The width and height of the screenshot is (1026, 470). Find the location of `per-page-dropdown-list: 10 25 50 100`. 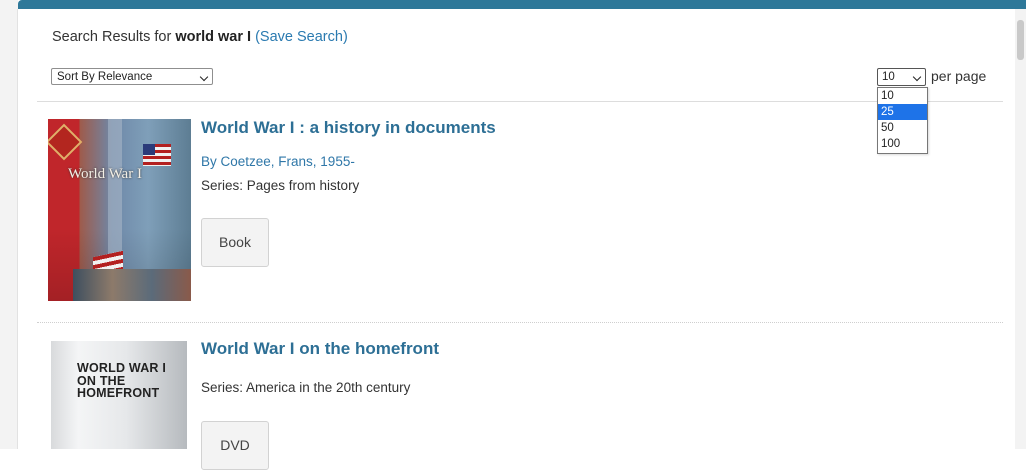

per-page-dropdown-list: 10 25 50 100 is located at coordinates (902, 120).